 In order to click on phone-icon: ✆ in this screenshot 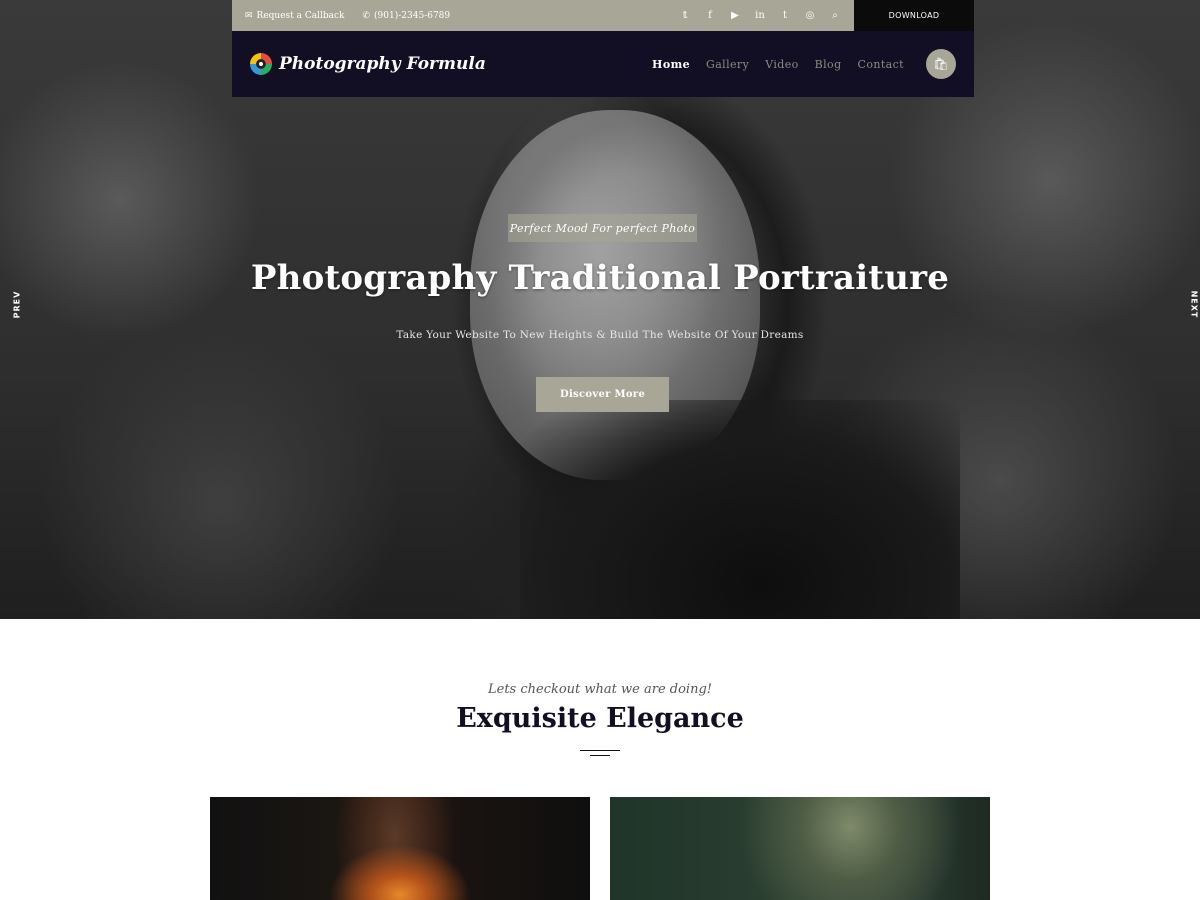, I will do `click(366, 15)`.